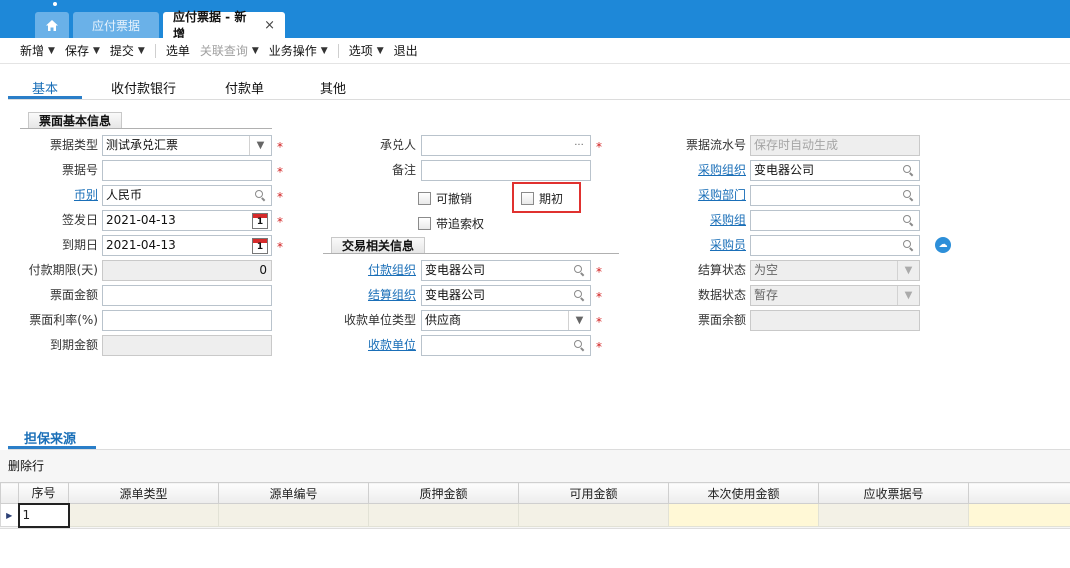  I want to click on available-amount-cell, so click(593, 515).